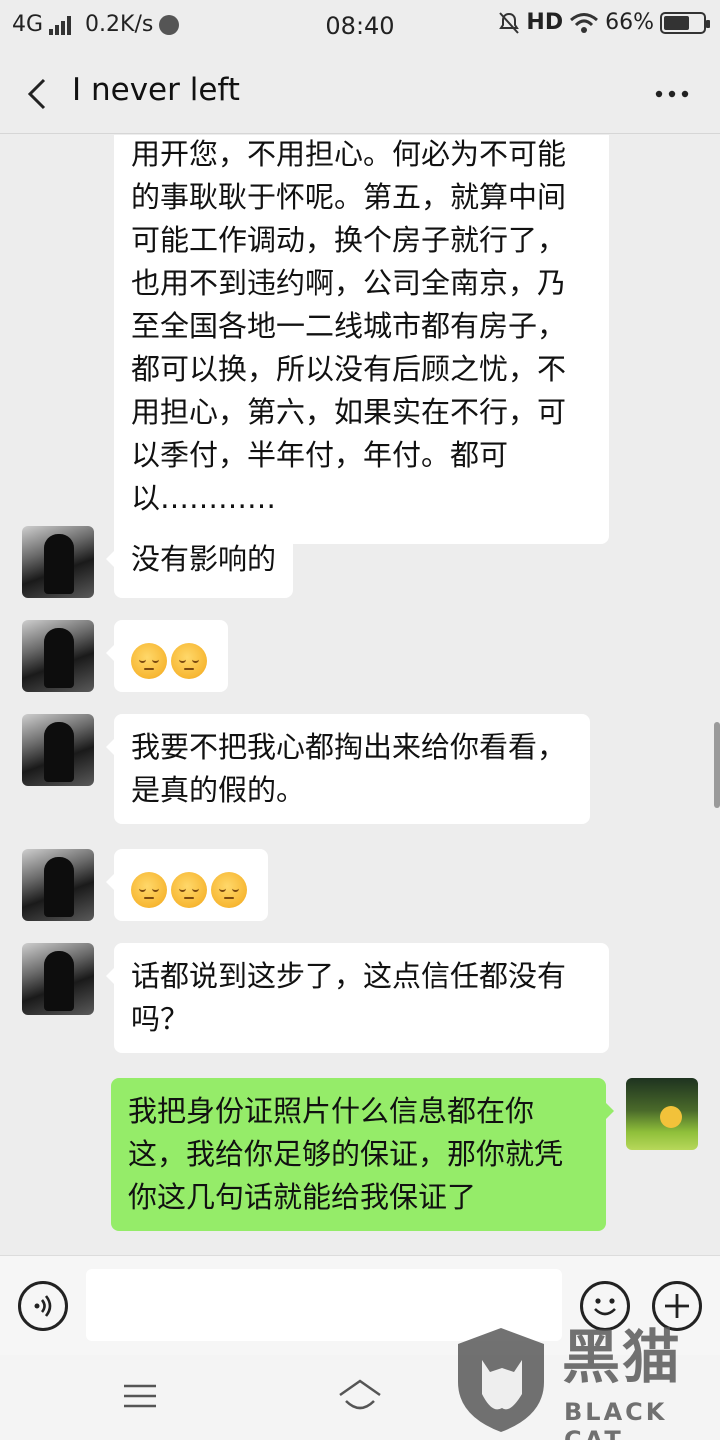 This screenshot has height=1440, width=720. I want to click on home-icon, so click(360, 1397).